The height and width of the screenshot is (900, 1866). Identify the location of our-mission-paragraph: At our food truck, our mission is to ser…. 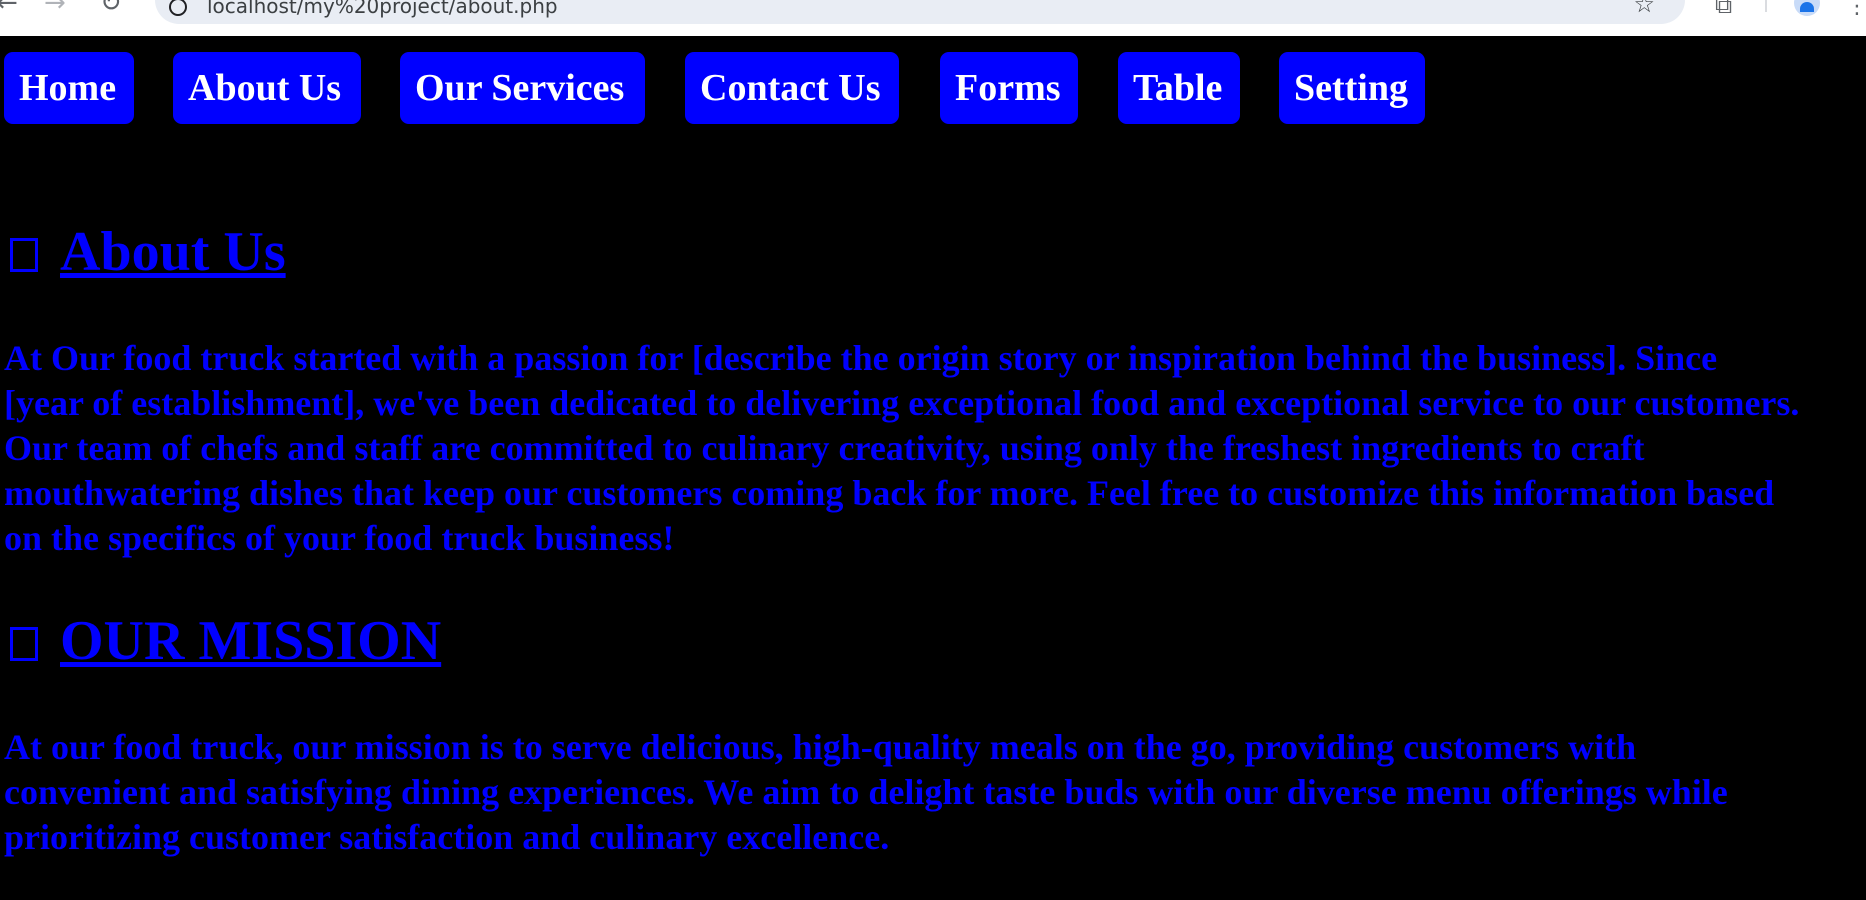
(866, 792).